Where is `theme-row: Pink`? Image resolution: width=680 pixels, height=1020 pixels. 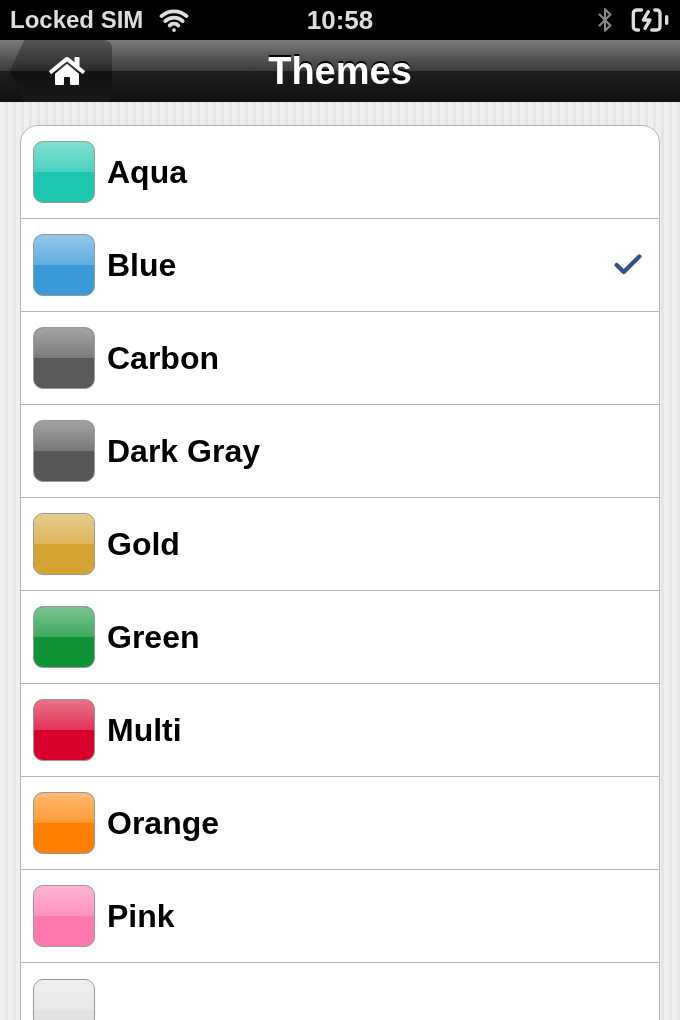 theme-row: Pink is located at coordinates (340, 916).